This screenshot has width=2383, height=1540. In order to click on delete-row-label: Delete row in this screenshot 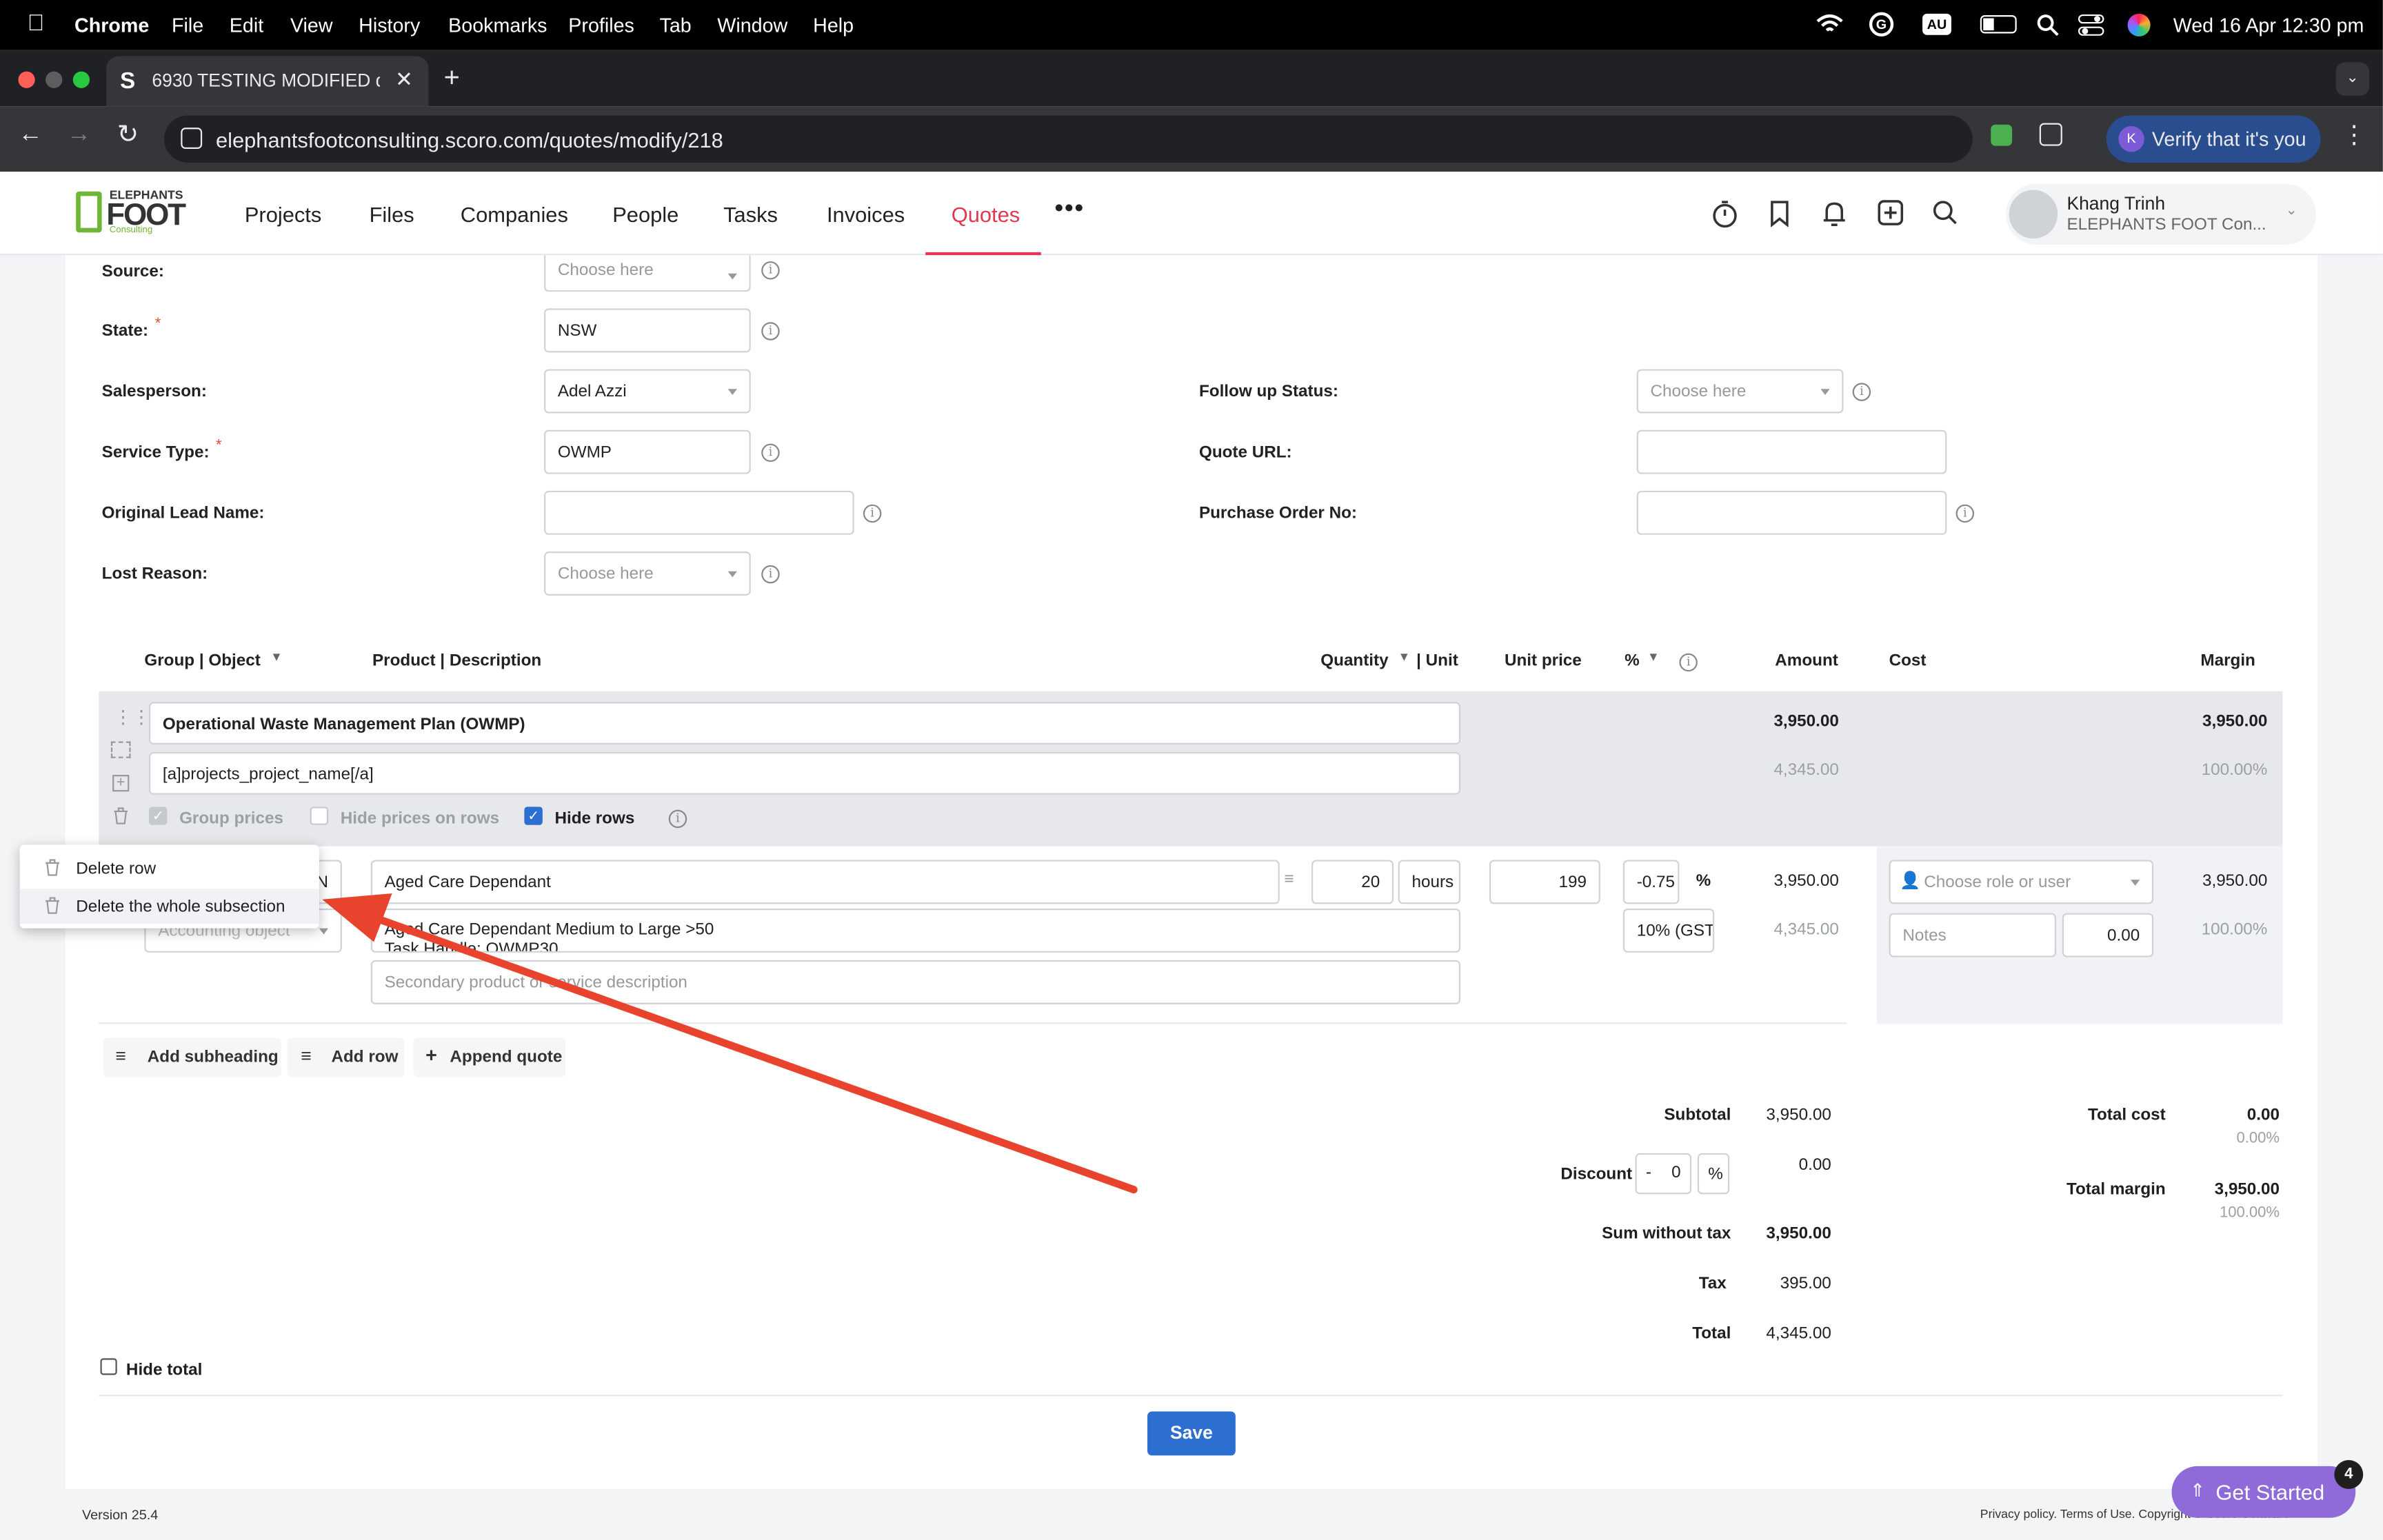, I will do `click(116, 869)`.